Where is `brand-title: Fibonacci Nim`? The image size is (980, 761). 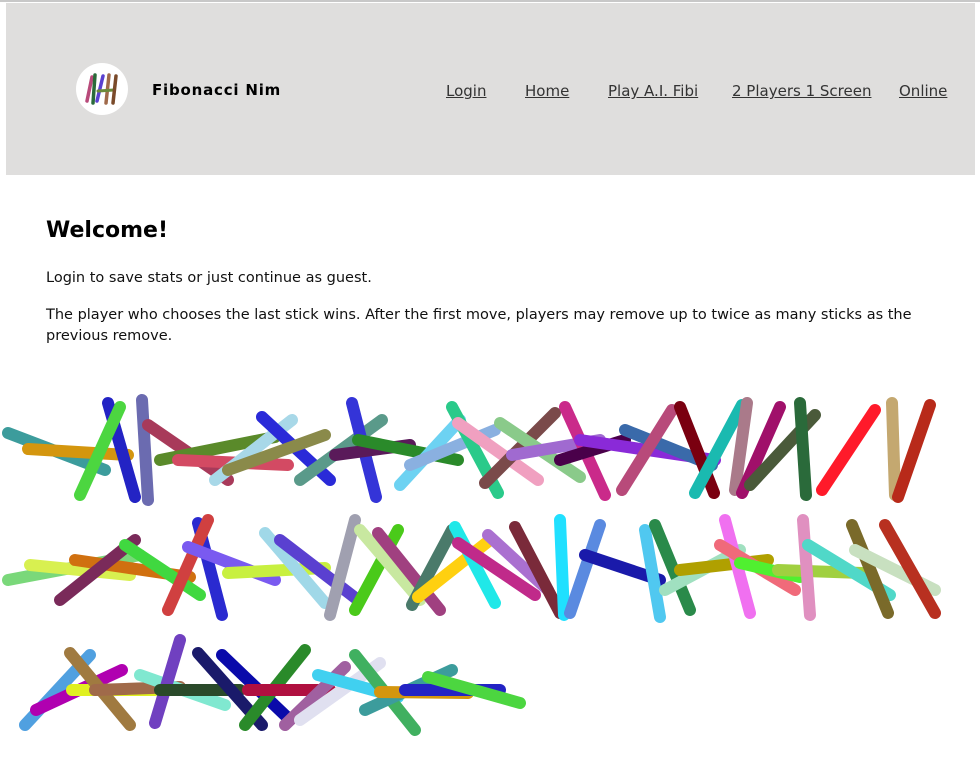 brand-title: Fibonacci Nim is located at coordinates (216, 90).